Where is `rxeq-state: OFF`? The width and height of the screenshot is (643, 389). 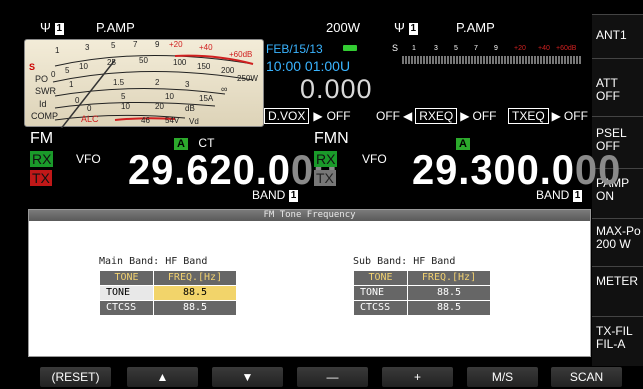 rxeq-state: OFF is located at coordinates (484, 116).